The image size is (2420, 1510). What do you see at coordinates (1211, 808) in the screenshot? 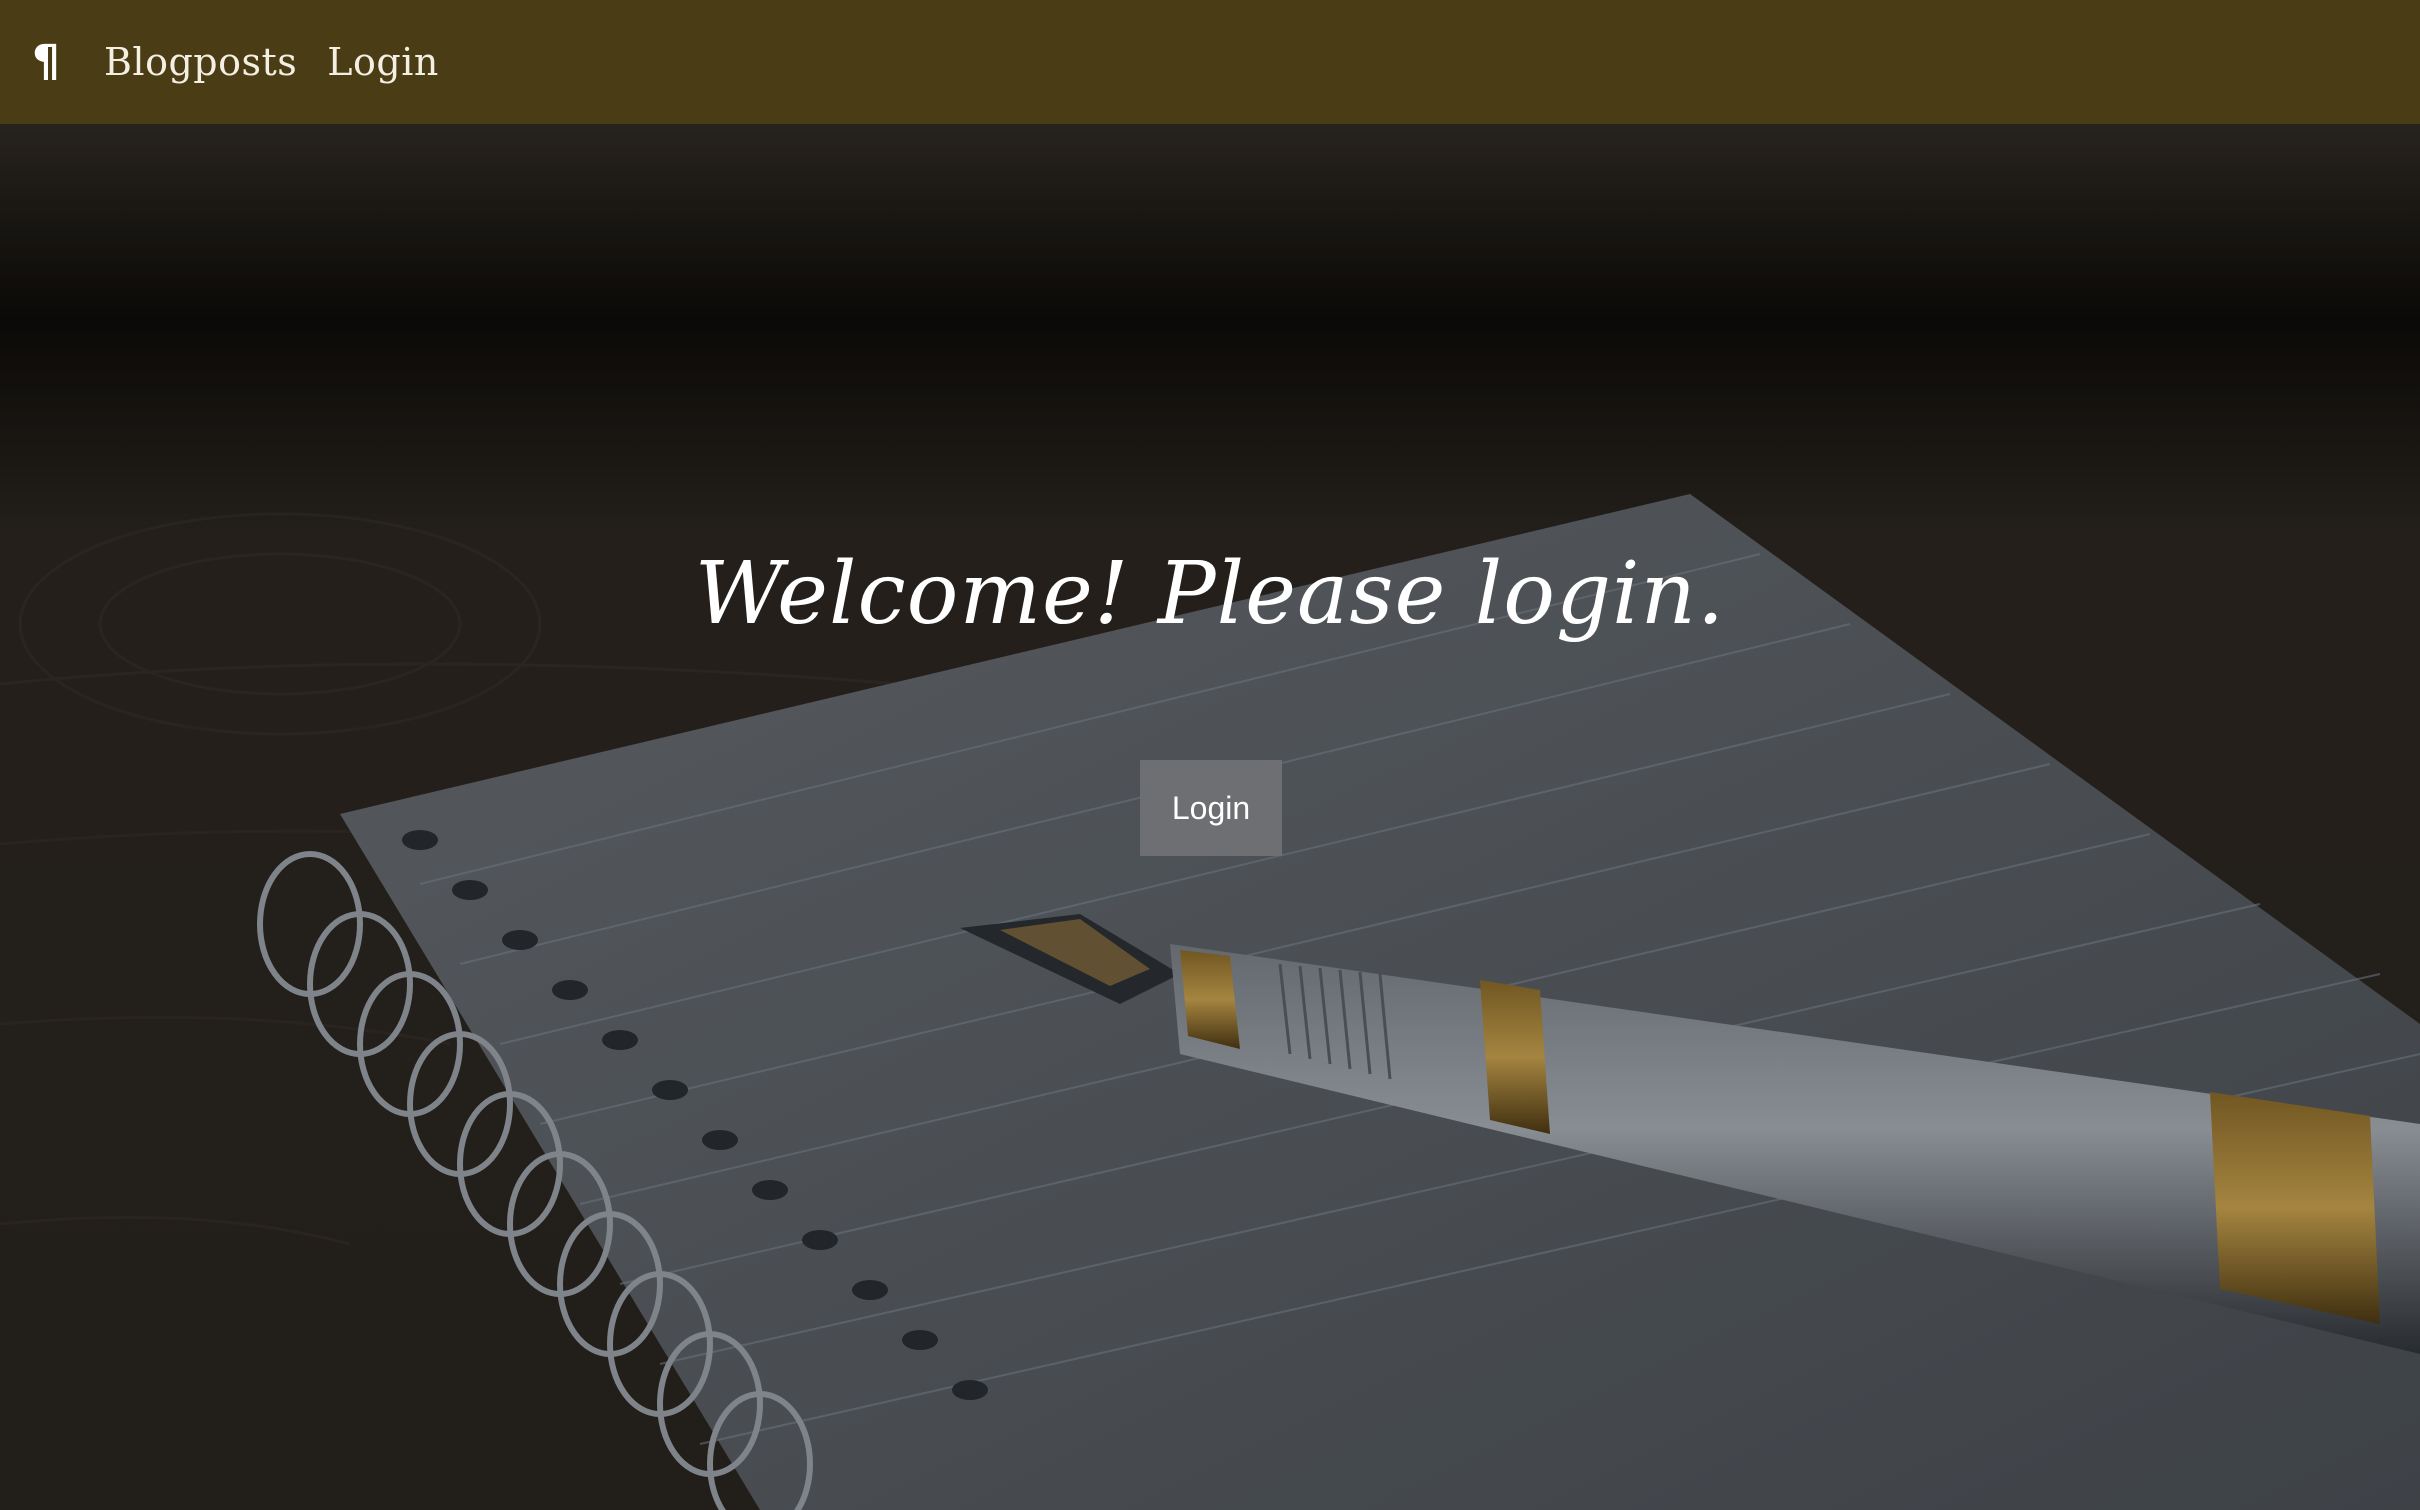
I see `login-button: Login` at bounding box center [1211, 808].